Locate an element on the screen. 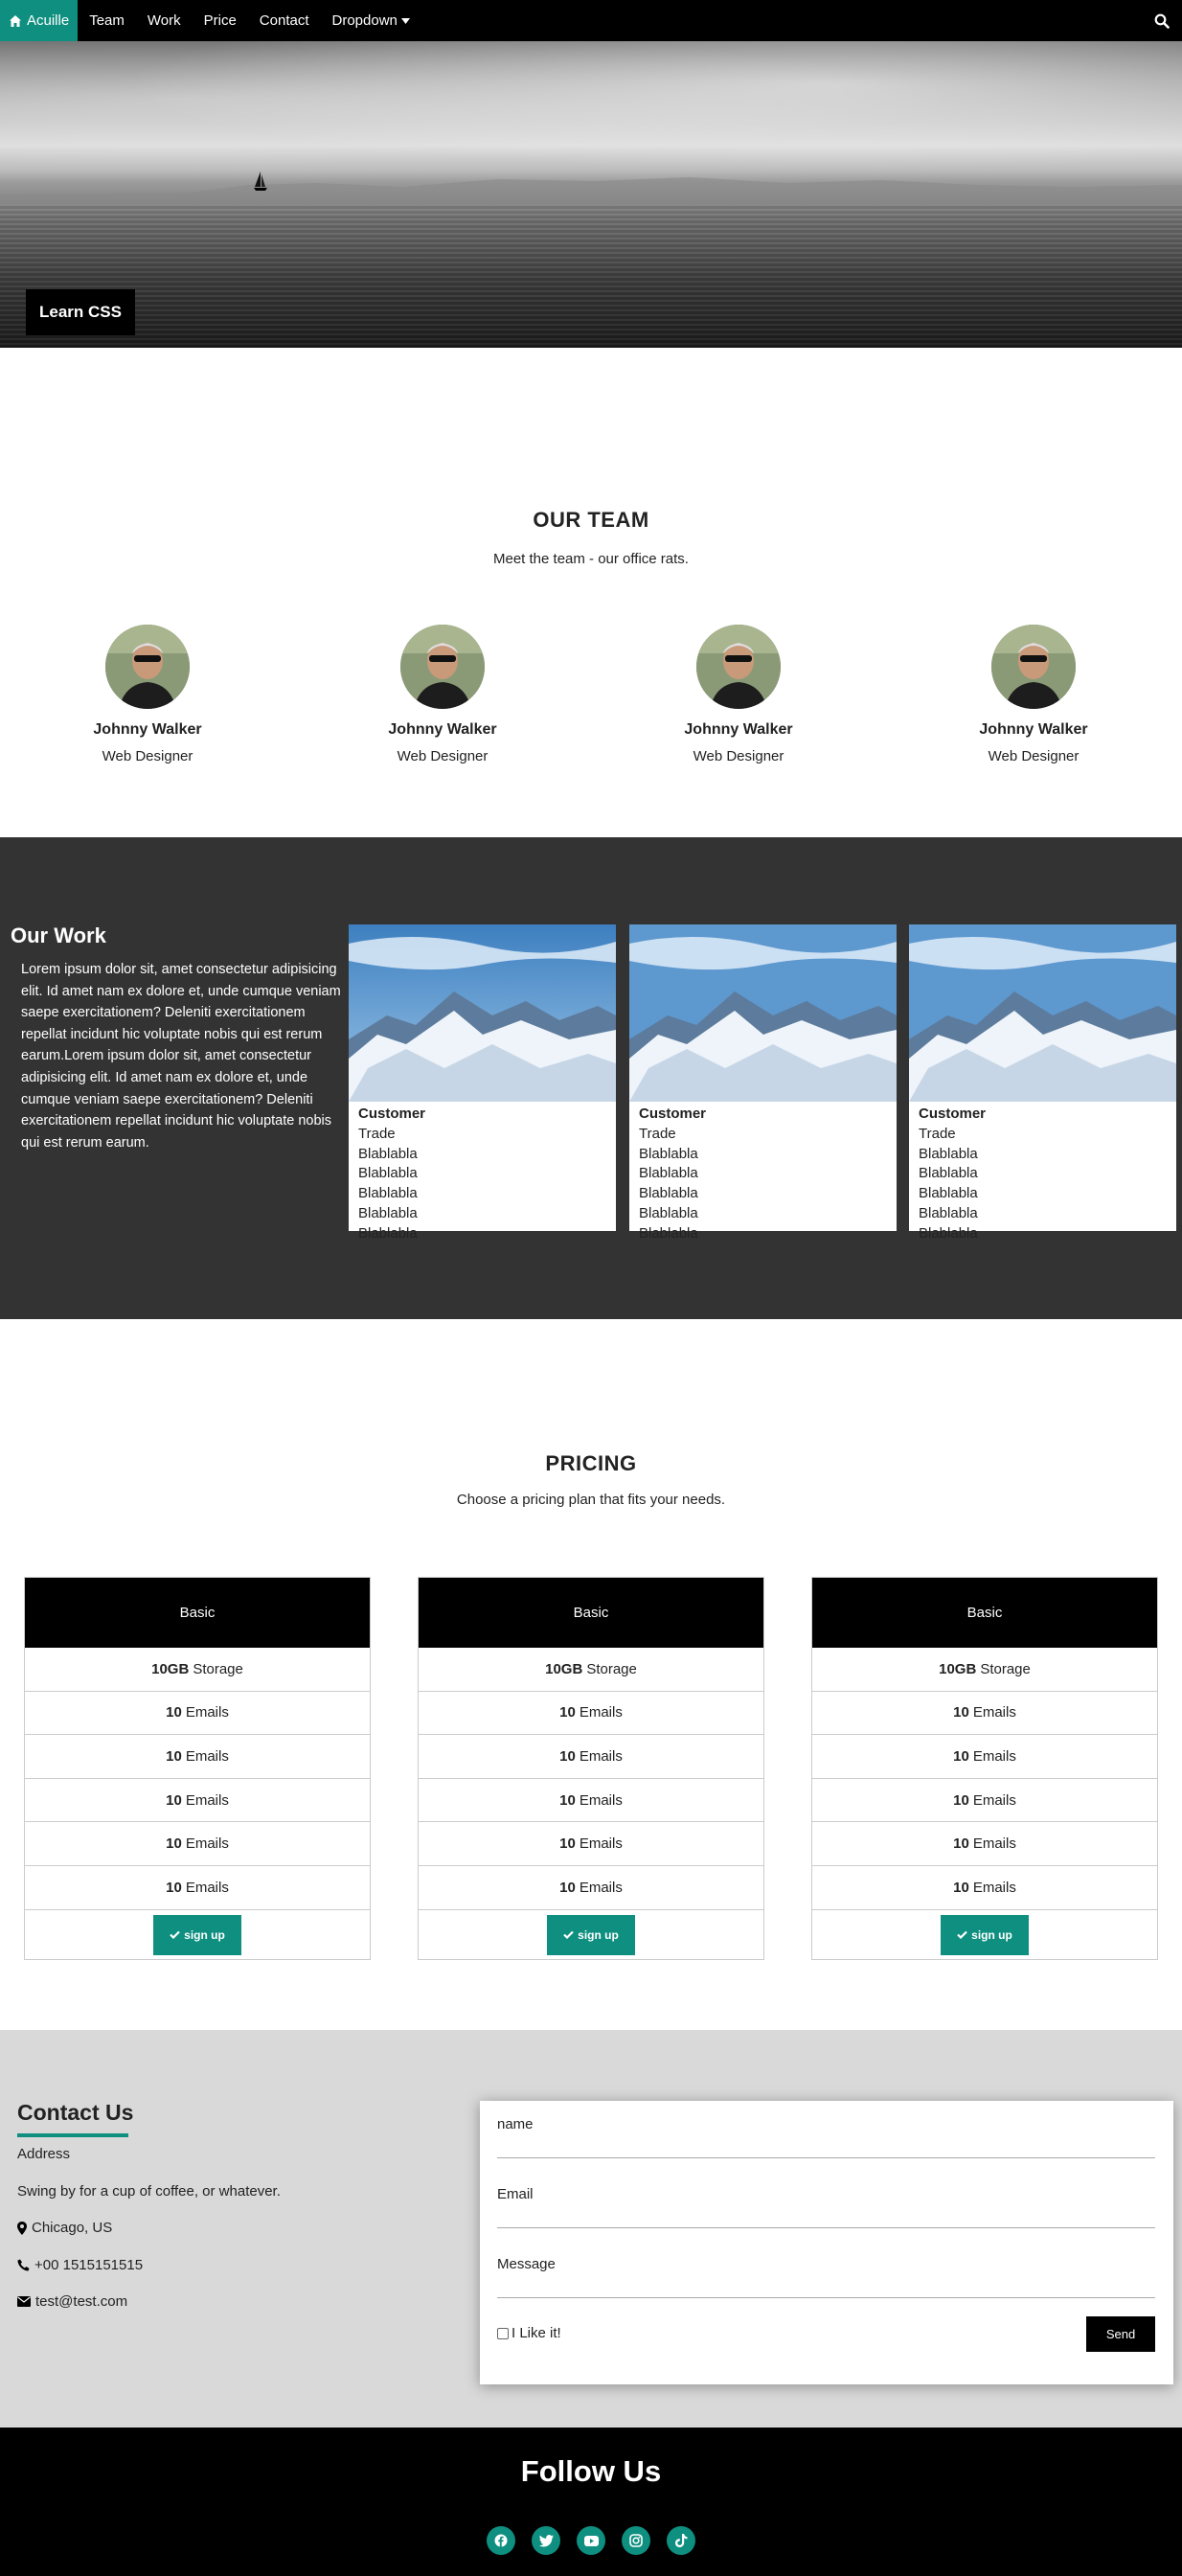 Image resolution: width=1182 pixels, height=2576 pixels. name-field-label: name is located at coordinates (515, 2124).